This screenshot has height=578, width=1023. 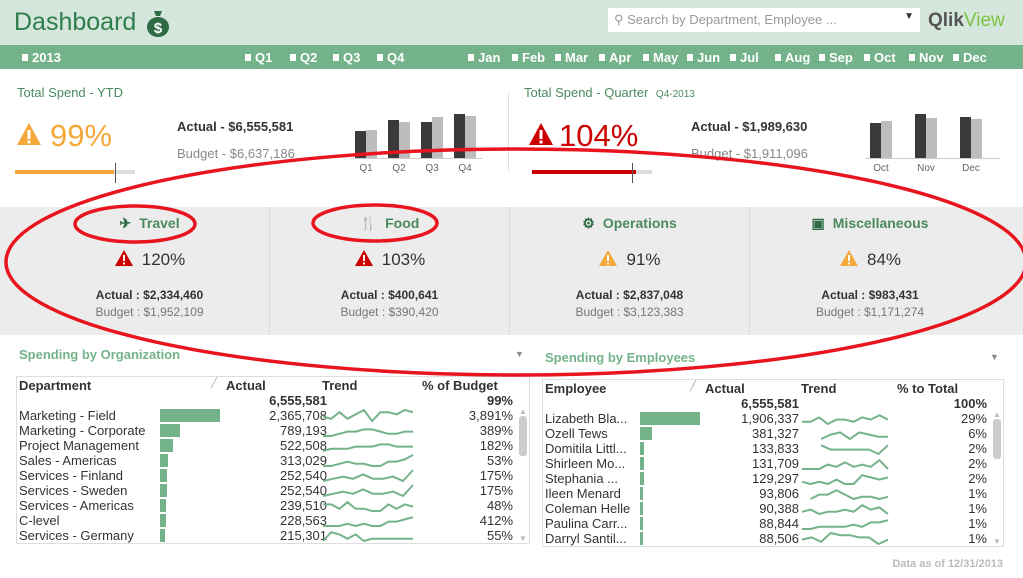 What do you see at coordinates (773, 478) in the screenshot?
I see `table-row: Stephania ... 129,297 2%` at bounding box center [773, 478].